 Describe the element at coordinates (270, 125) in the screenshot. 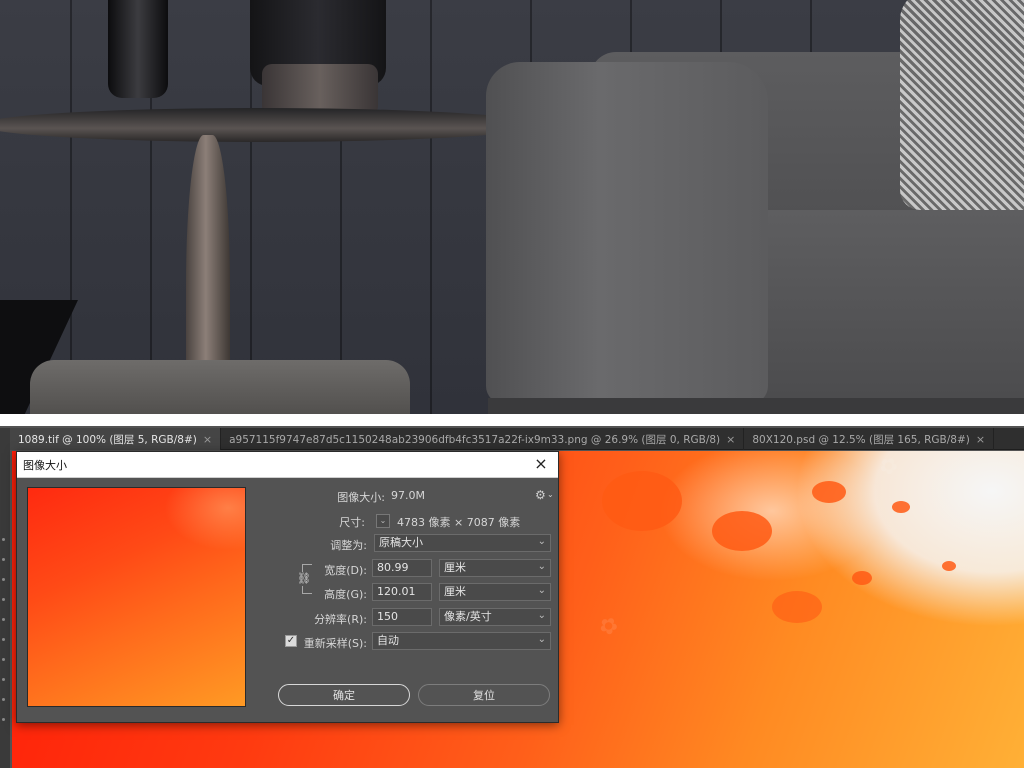

I see `side-table-top` at that location.